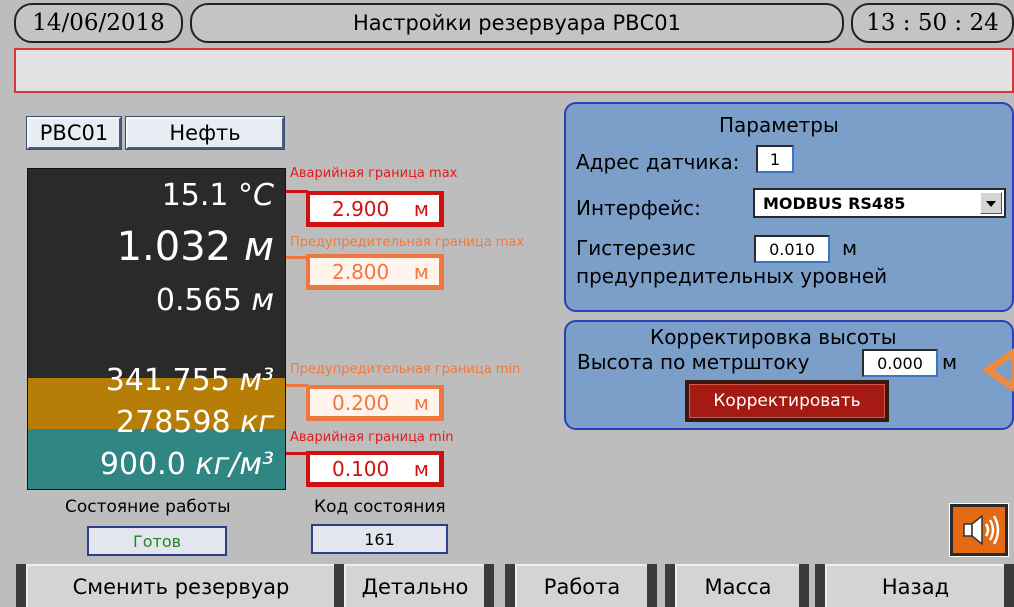  I want to click on warn-min-label: Предупредительная граница min, so click(405, 369).